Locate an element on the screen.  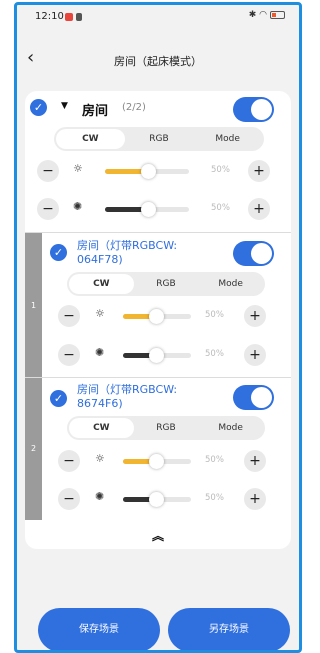
status-time: 12:10 is located at coordinates (49, 16).